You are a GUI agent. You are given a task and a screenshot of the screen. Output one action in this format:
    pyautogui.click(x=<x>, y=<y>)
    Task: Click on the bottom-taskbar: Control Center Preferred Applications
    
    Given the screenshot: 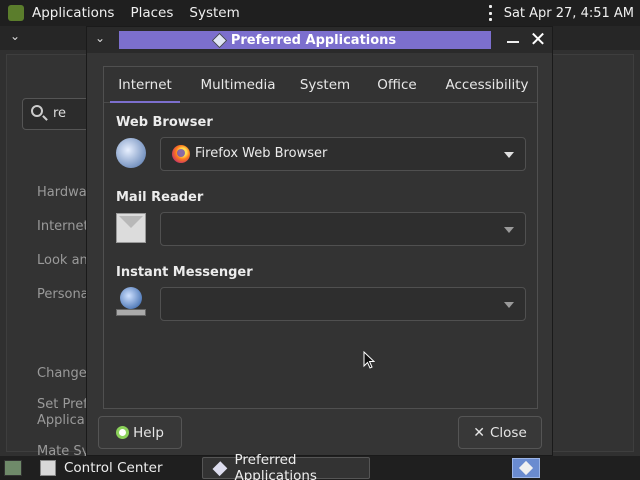 What is the action you would take?
    pyautogui.click(x=320, y=466)
    